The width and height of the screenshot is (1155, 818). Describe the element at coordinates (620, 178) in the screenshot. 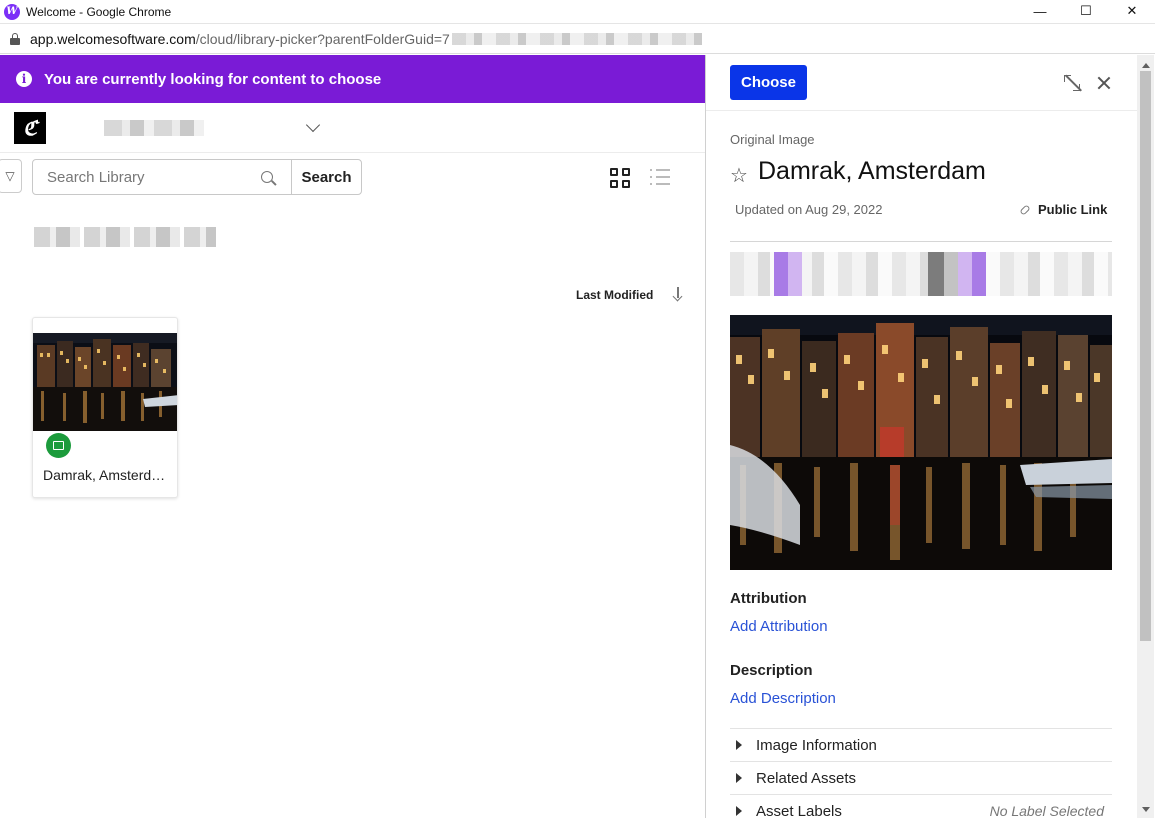

I see `grid-view-icon` at that location.